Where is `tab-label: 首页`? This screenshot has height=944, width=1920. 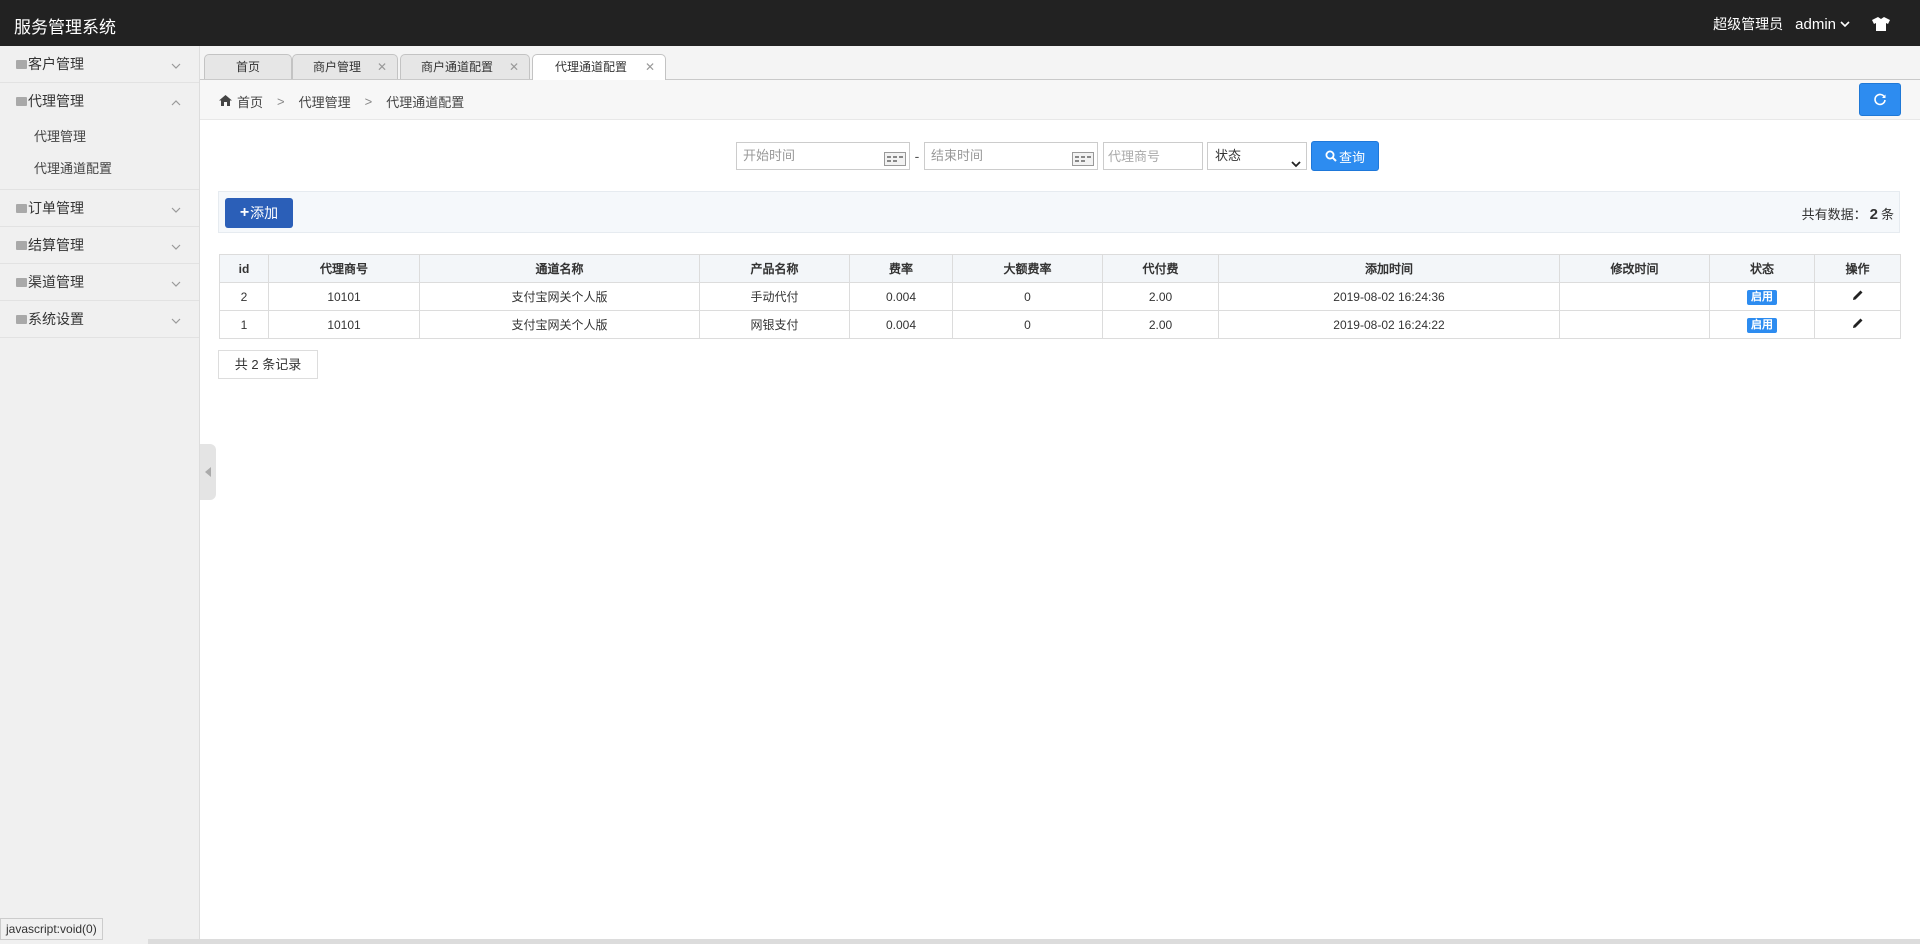 tab-label: 首页 is located at coordinates (247, 67).